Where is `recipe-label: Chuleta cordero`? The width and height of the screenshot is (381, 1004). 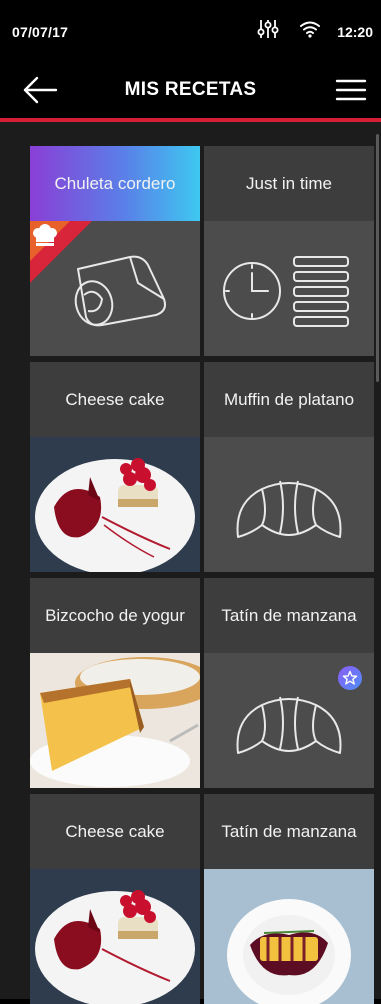 recipe-label: Chuleta cordero is located at coordinates (115, 183).